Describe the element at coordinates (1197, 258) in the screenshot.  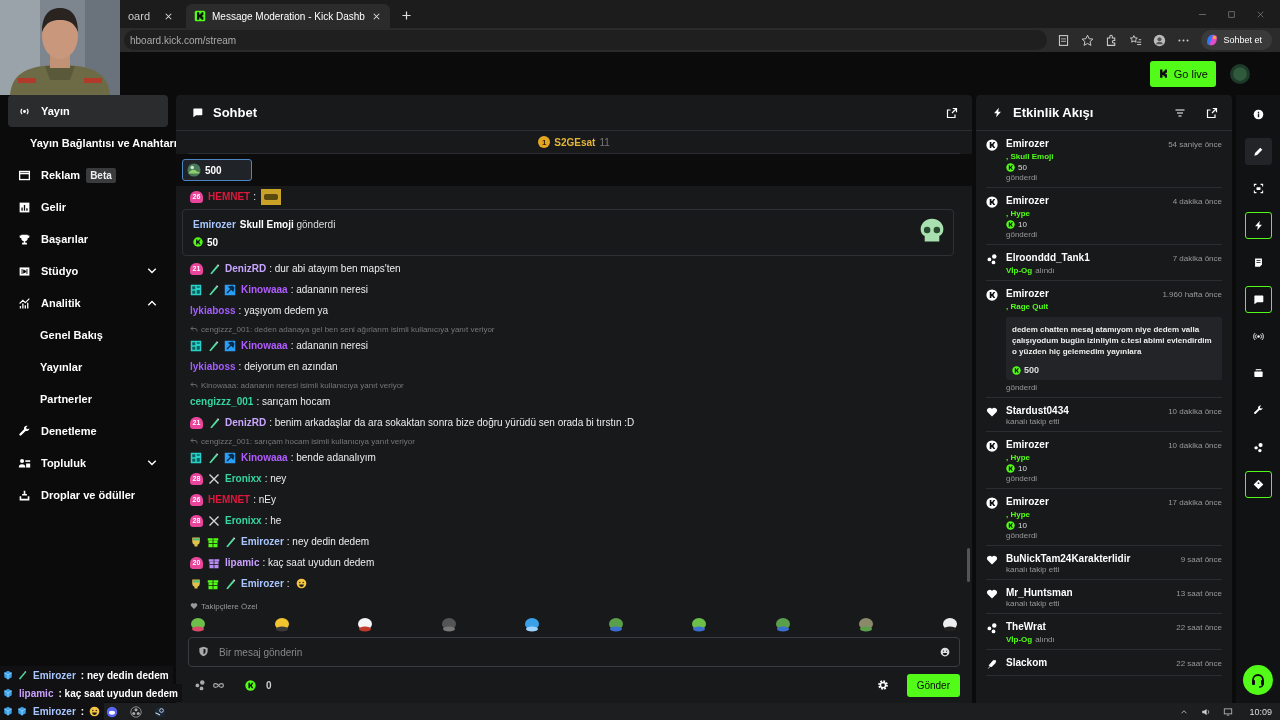
I see `timestamp: 7 dakika önce` at that location.